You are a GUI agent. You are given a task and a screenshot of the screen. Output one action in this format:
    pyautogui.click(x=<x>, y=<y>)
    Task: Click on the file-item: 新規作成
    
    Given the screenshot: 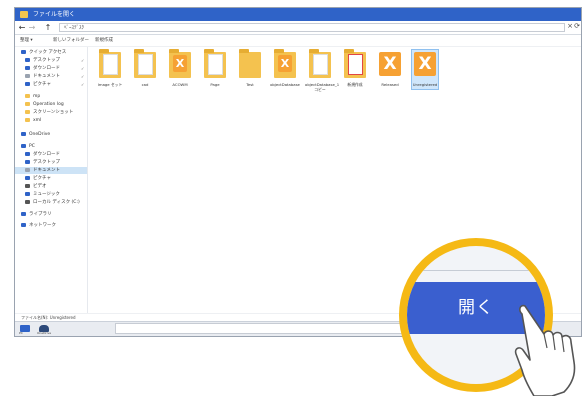 What is the action you would take?
    pyautogui.click(x=355, y=72)
    